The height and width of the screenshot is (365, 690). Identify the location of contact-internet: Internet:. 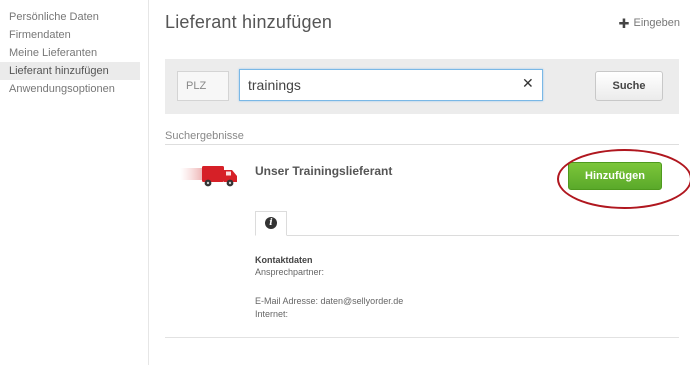
(272, 314).